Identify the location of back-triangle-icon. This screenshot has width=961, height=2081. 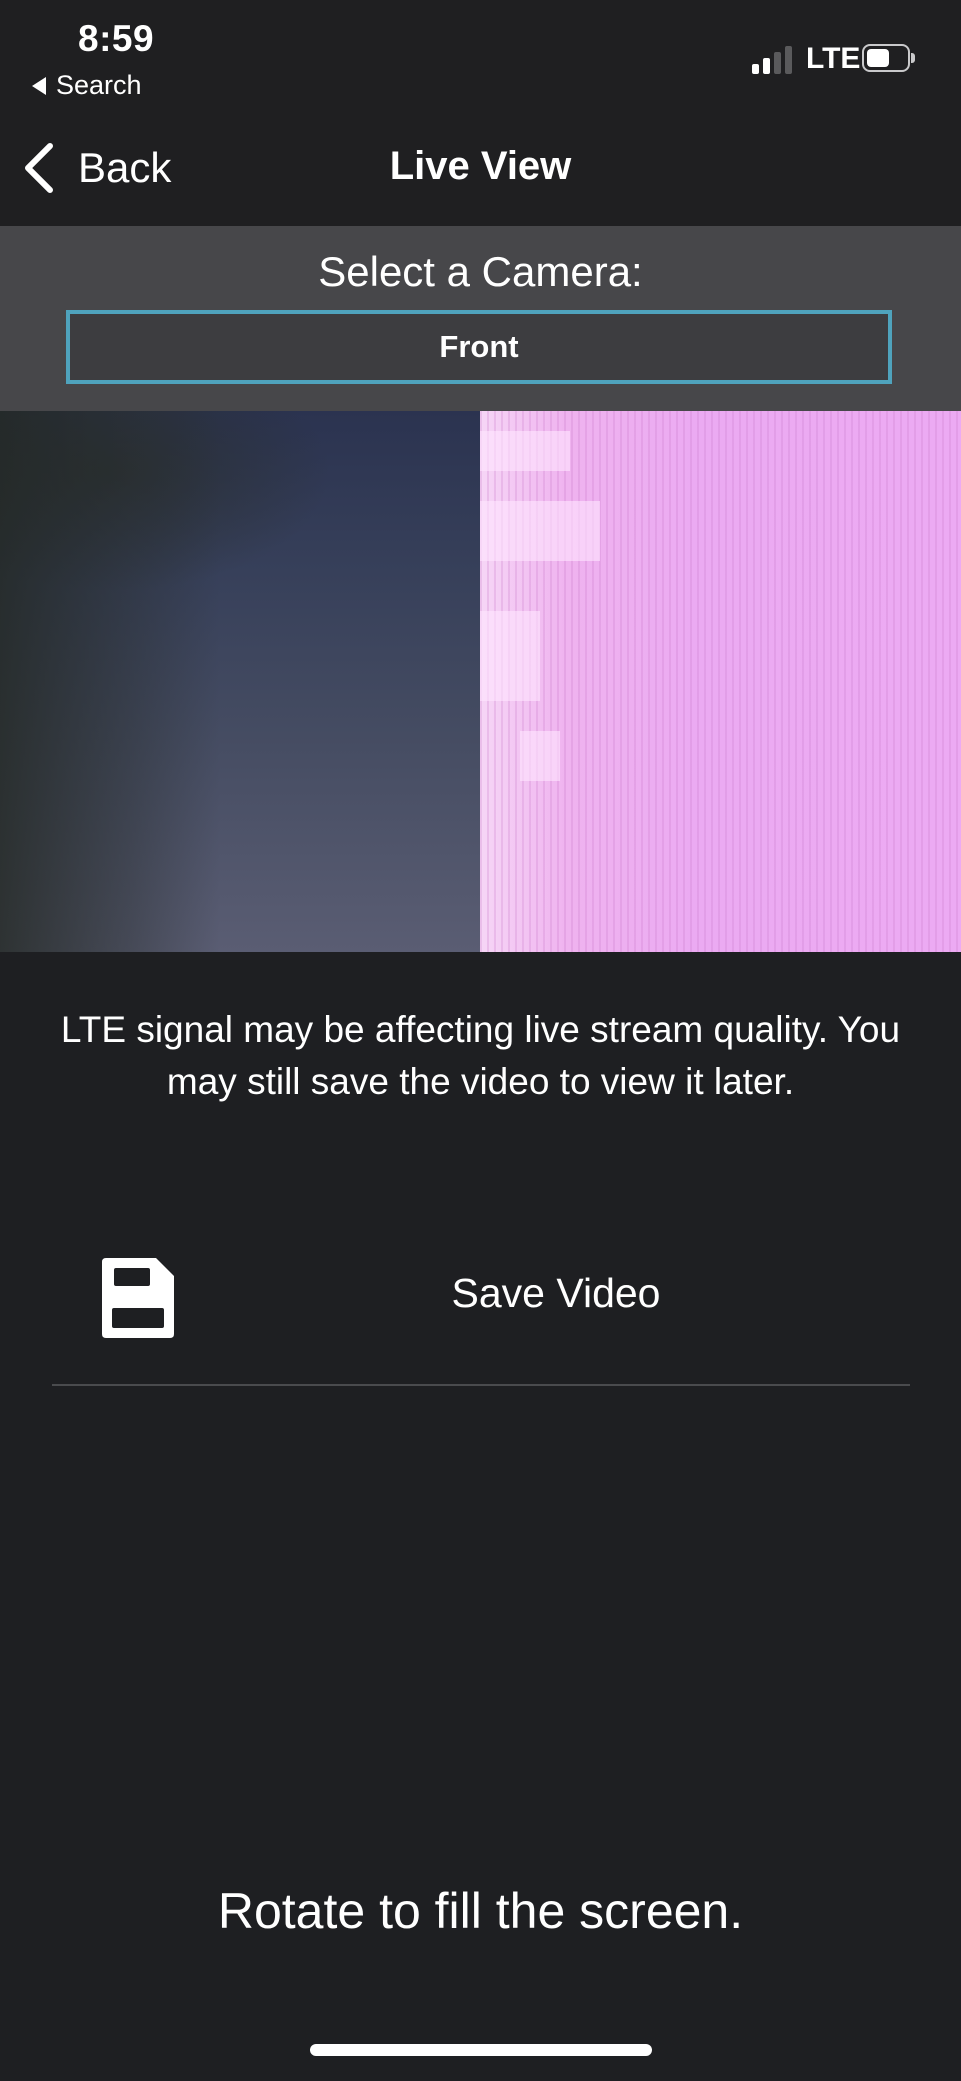
(39, 85).